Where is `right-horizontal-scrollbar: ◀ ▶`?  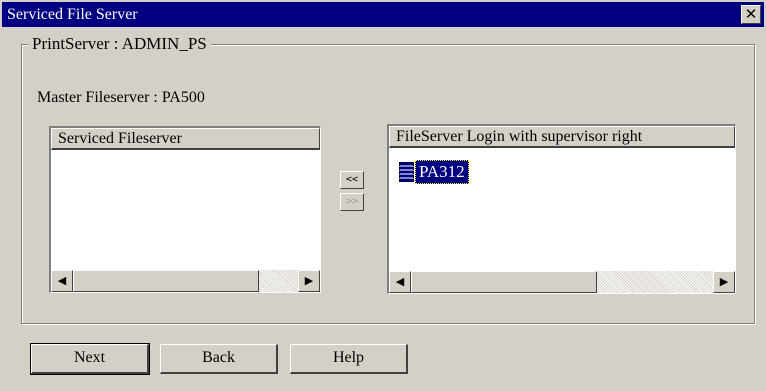
right-horizontal-scrollbar: ◀ ▶ is located at coordinates (562, 282).